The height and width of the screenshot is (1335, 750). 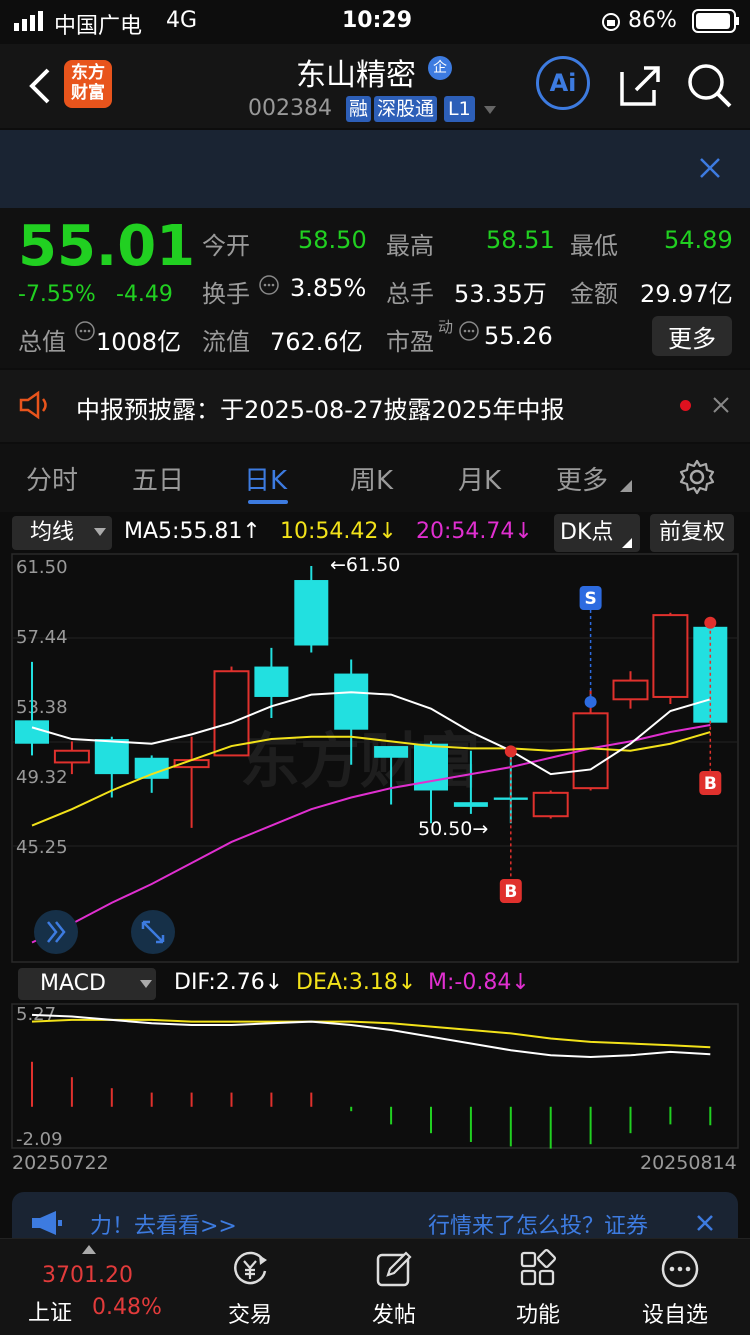 I want to click on macd-chart: 5.27-2.09, so click(x=375, y=1076).